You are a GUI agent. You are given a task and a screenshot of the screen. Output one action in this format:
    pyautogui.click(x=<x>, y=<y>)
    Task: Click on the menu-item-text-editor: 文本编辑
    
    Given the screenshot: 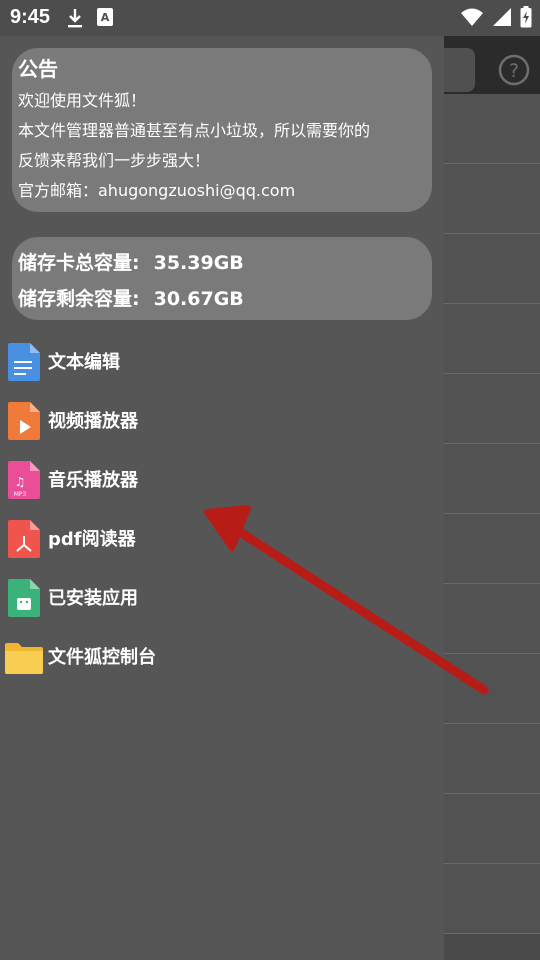 What is the action you would take?
    pyautogui.click(x=222, y=361)
    